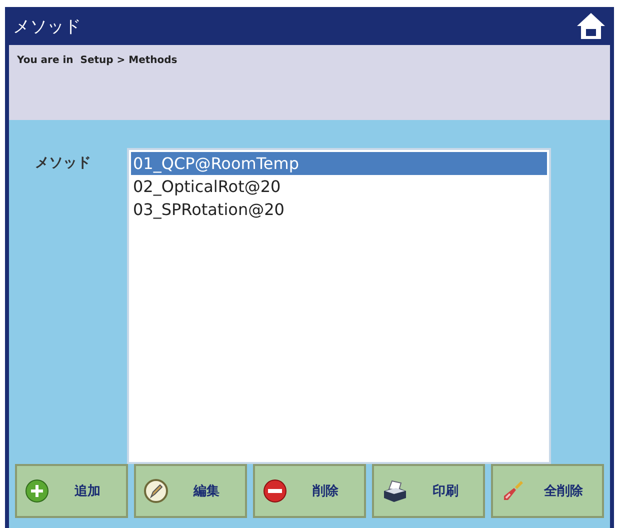 This screenshot has height=528, width=619. What do you see at coordinates (547, 491) in the screenshot?
I see `clear-button: 全削除` at bounding box center [547, 491].